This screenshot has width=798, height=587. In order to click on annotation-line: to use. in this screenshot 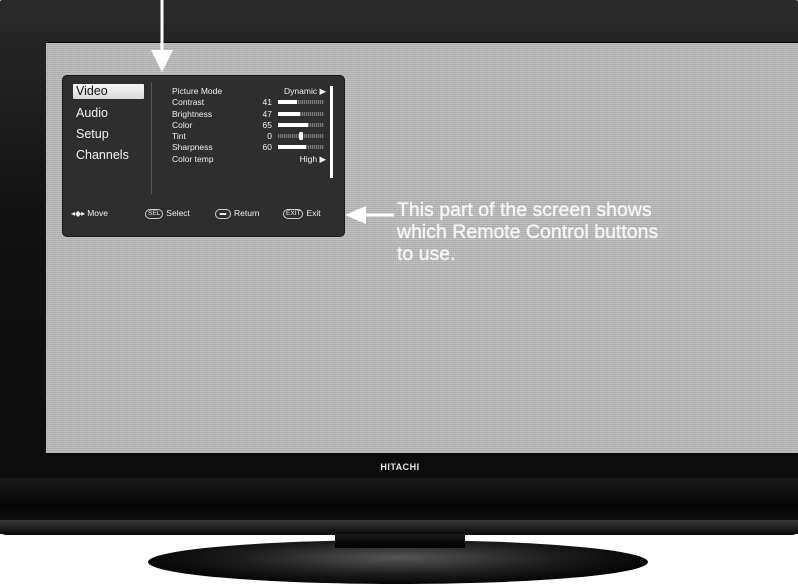, I will do `click(426, 254)`.